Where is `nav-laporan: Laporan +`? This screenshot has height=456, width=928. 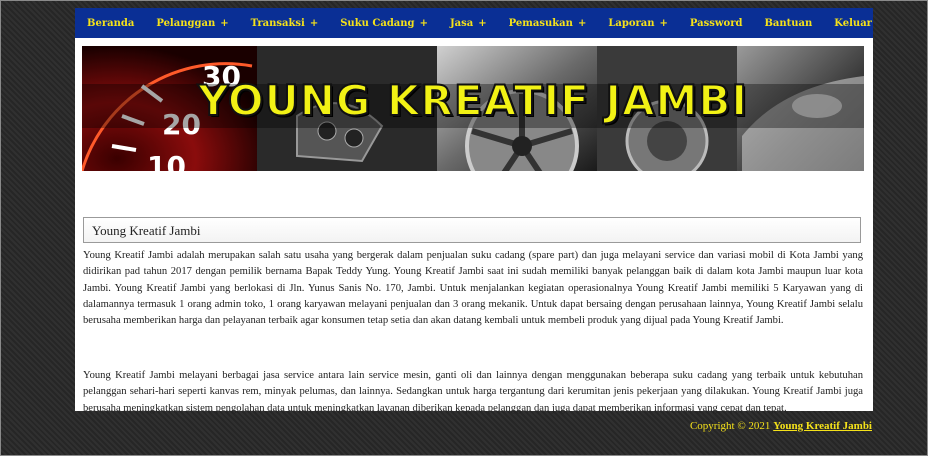 nav-laporan: Laporan + is located at coordinates (638, 23).